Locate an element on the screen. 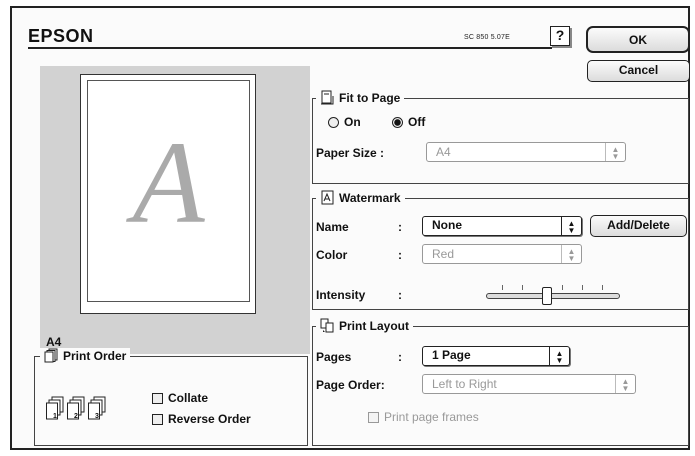  watermark-title: Watermark is located at coordinates (360, 197).